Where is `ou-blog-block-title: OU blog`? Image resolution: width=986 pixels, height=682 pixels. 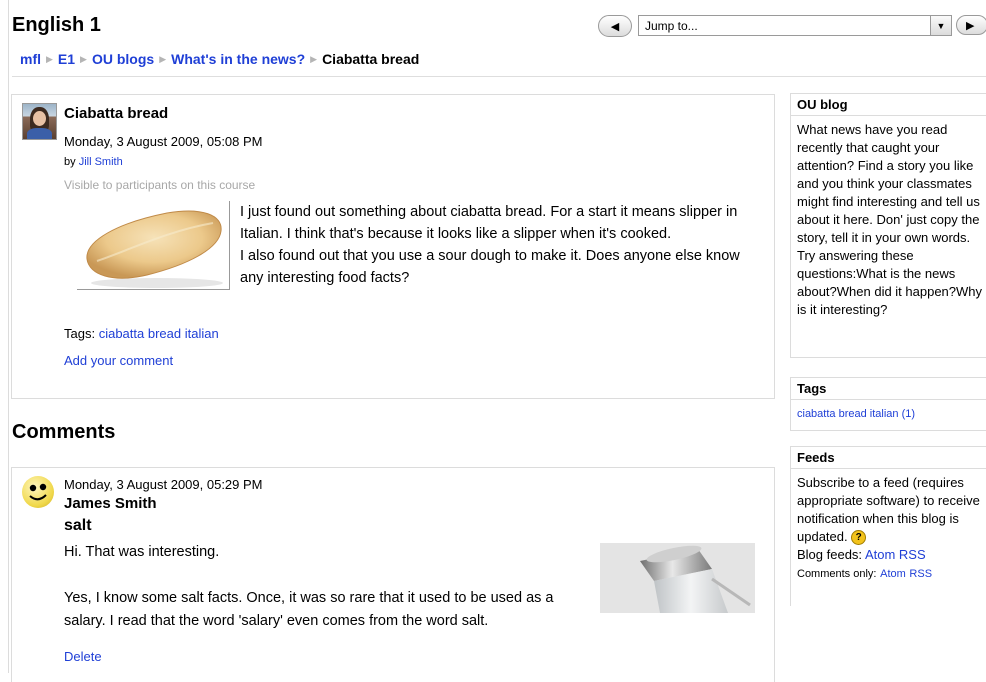 ou-blog-block-title: OU blog is located at coordinates (888, 104).